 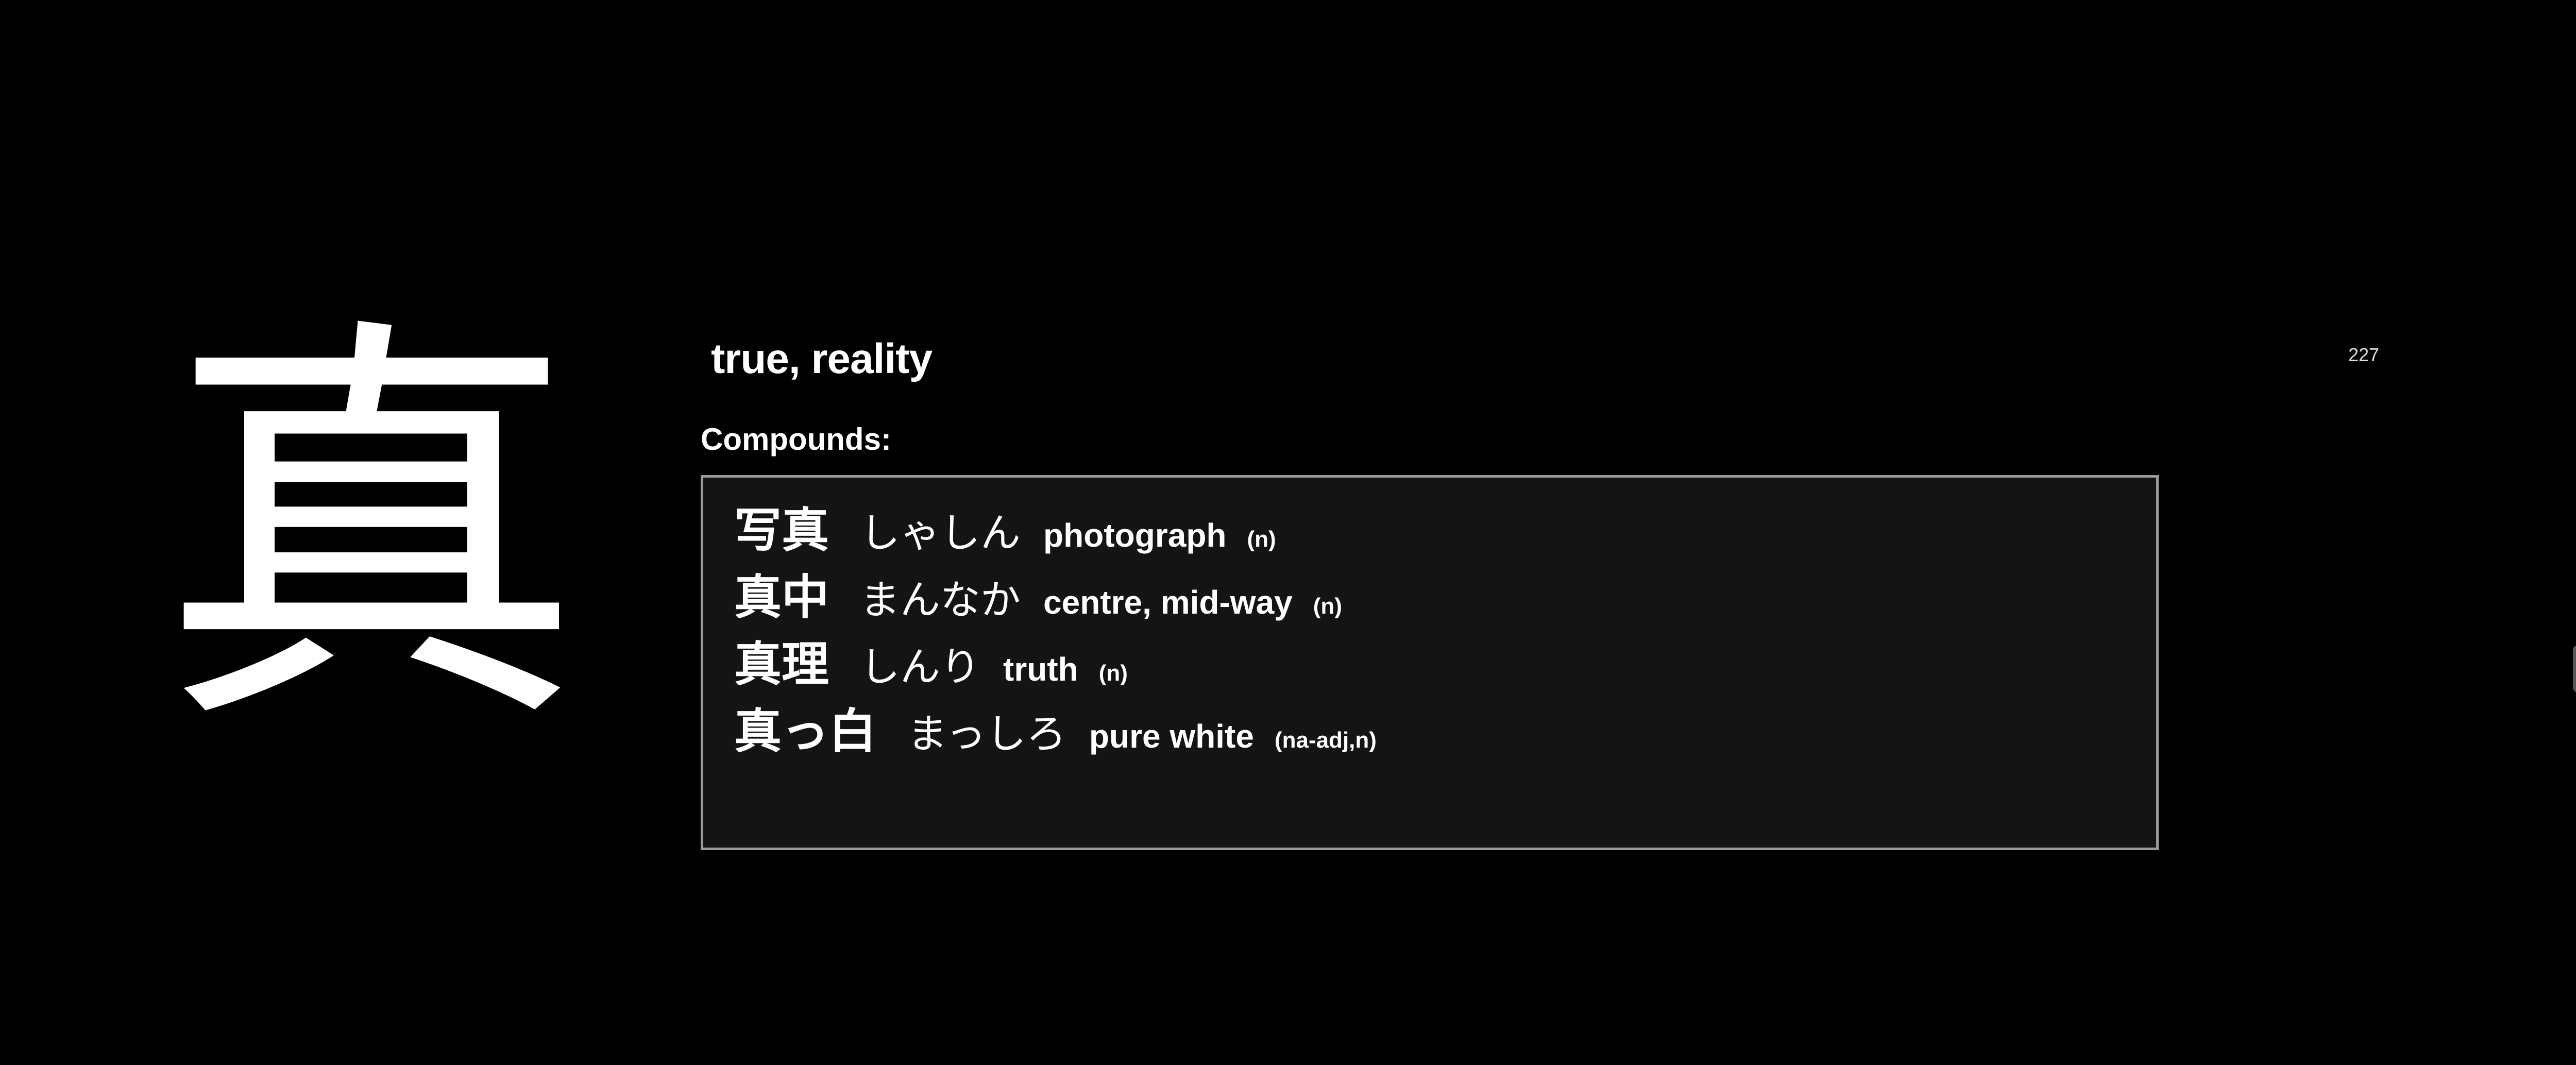 What do you see at coordinates (986, 734) in the screenshot?
I see `compound-reading: まっしろ` at bounding box center [986, 734].